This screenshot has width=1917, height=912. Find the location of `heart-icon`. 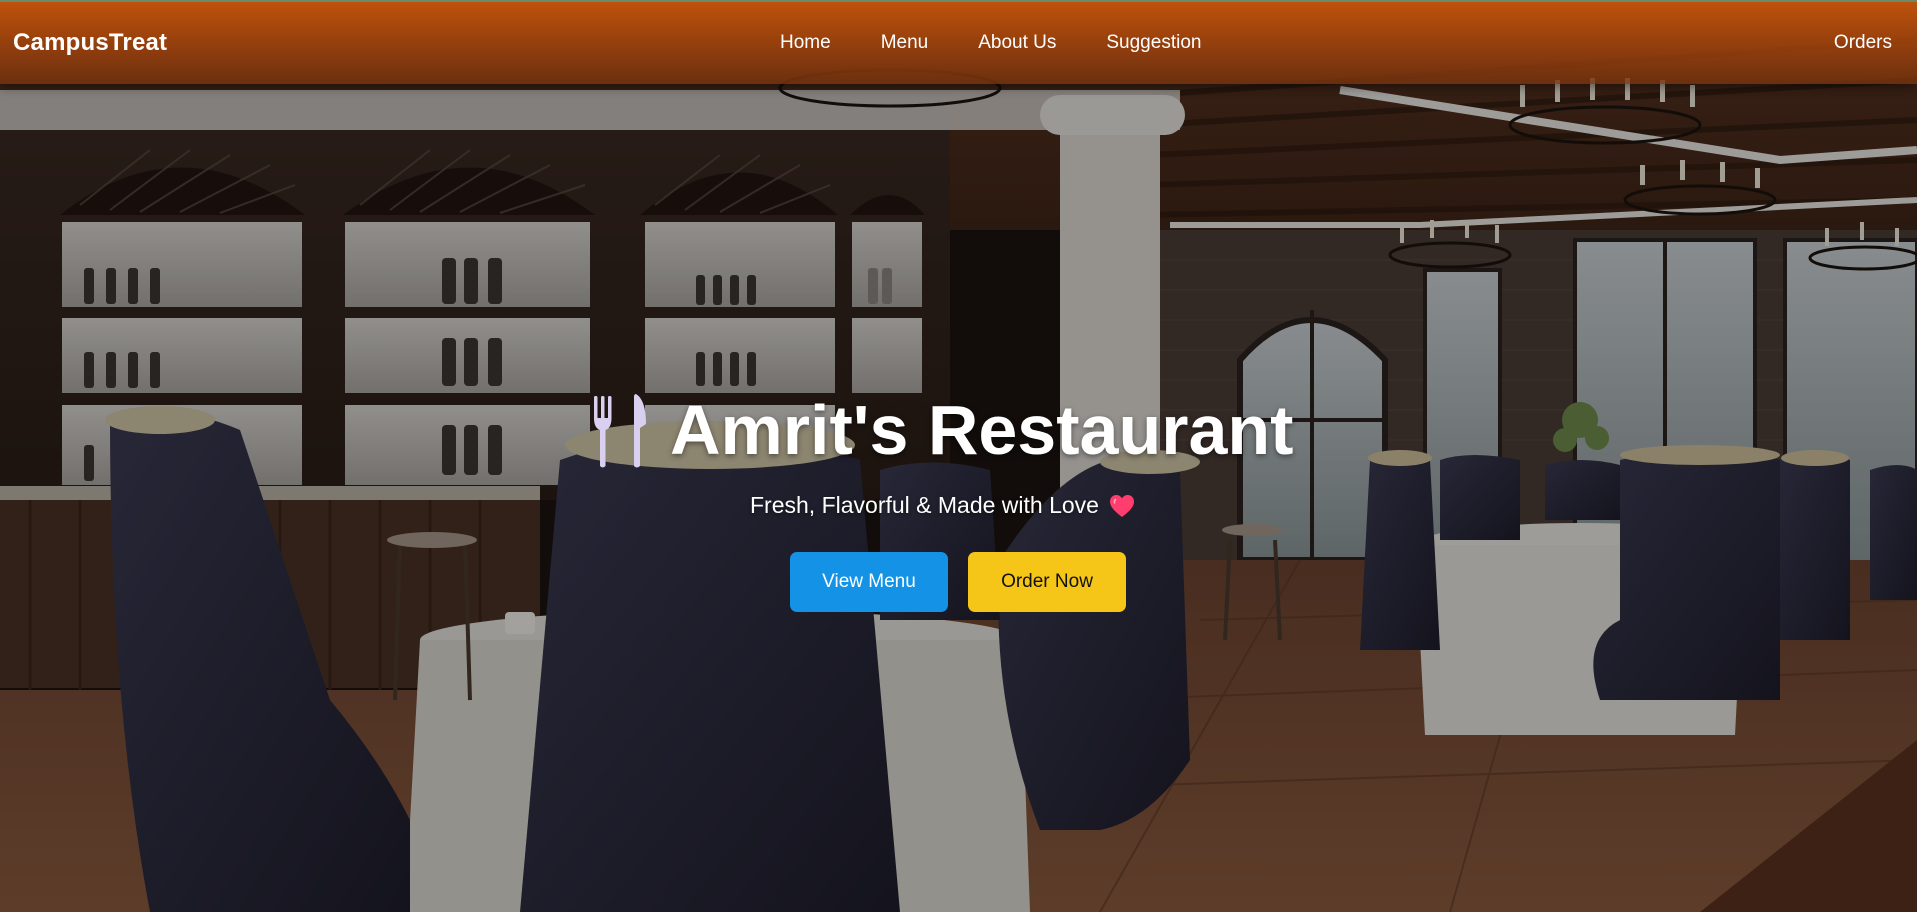

heart-icon is located at coordinates (1122, 506).